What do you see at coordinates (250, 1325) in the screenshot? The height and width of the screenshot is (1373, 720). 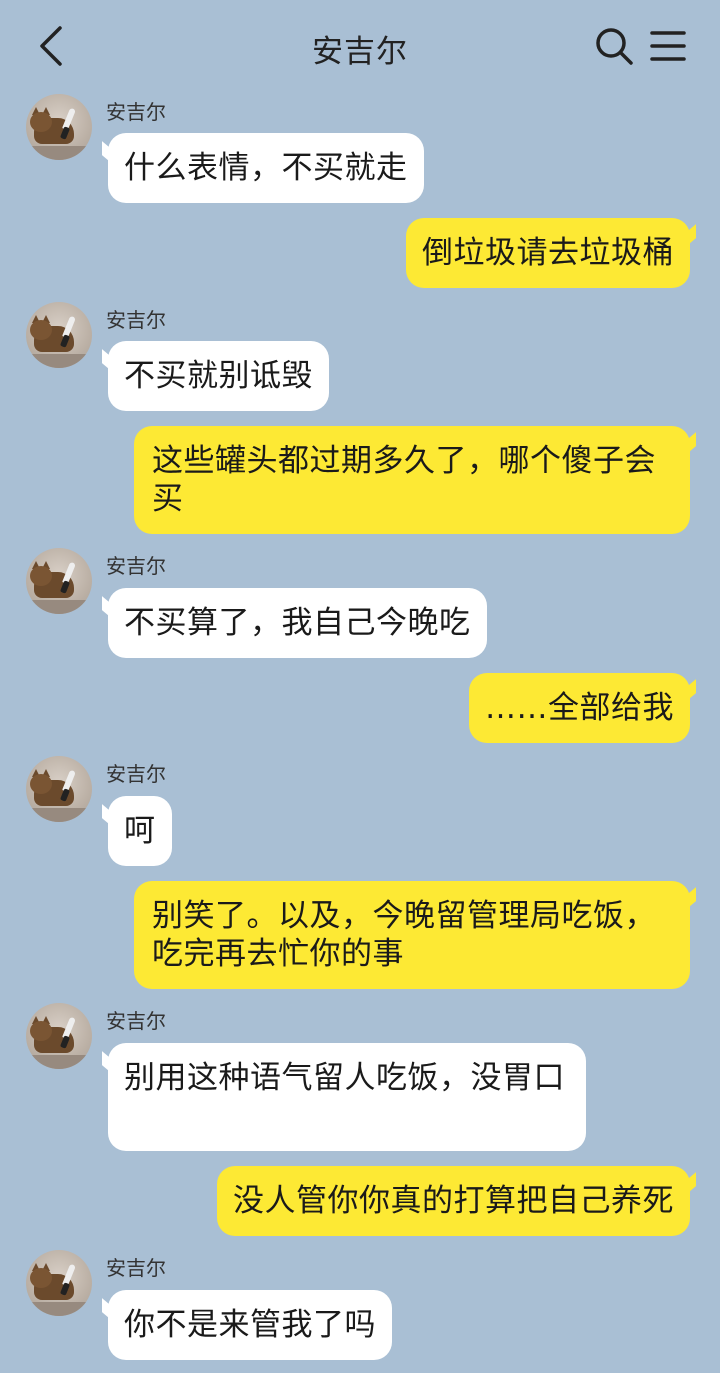 I see `message-bubble-incoming: 你不是来管我了吗` at bounding box center [250, 1325].